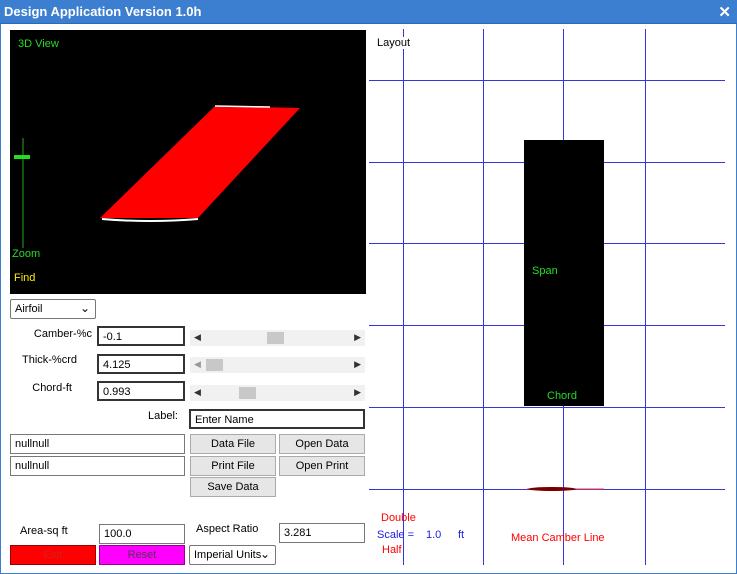  What do you see at coordinates (322, 533) in the screenshot?
I see `aspect-ratio-input: 3.281` at bounding box center [322, 533].